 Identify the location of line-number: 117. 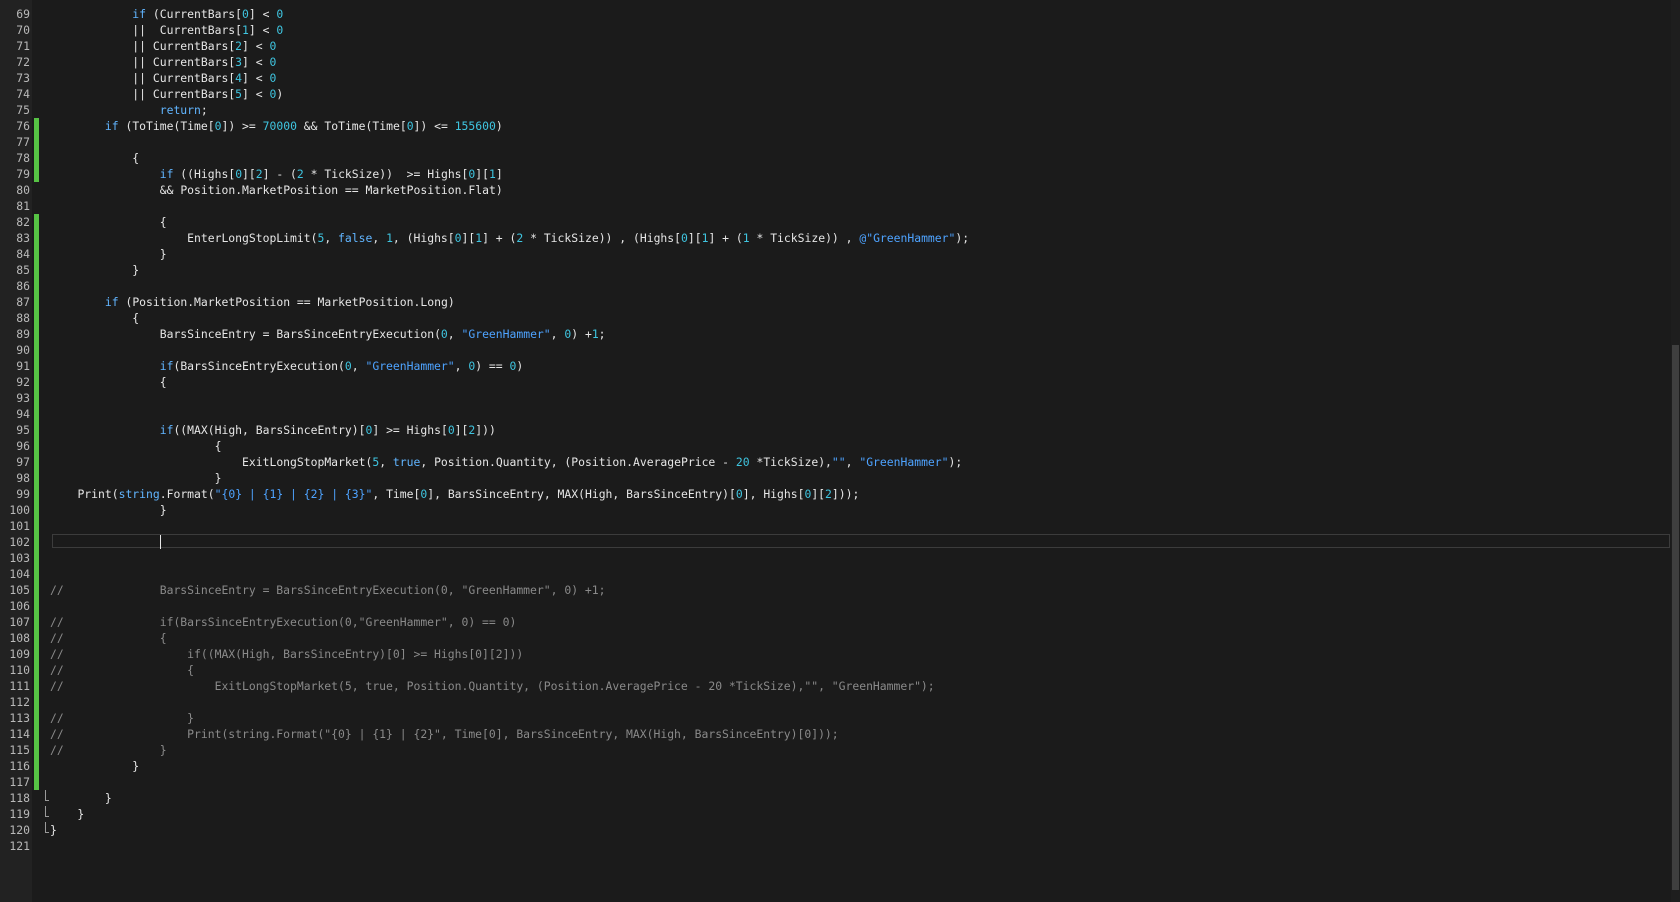
(19, 782).